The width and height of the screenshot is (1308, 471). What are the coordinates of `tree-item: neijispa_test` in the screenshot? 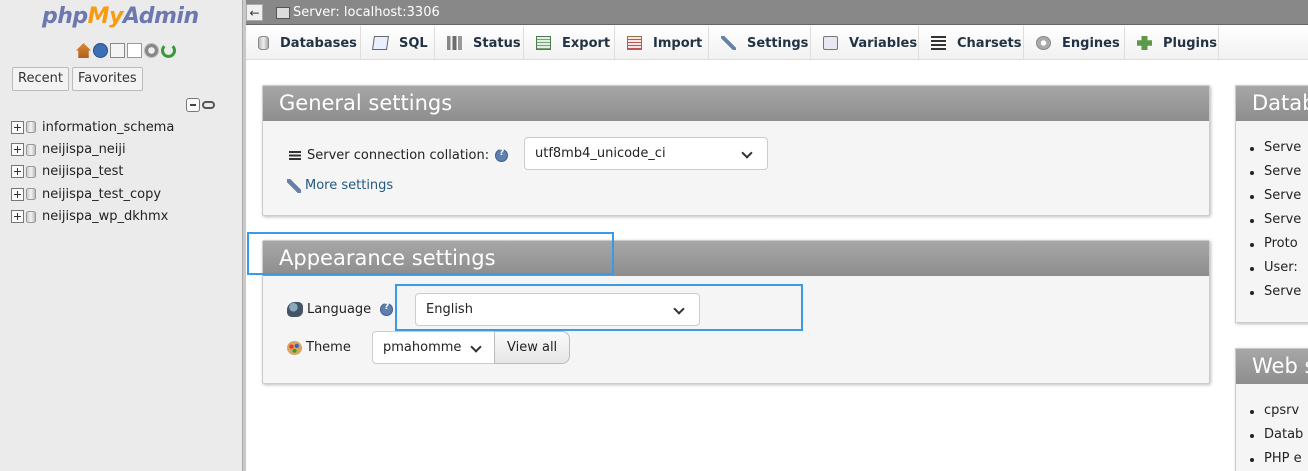 It's located at (92, 172).